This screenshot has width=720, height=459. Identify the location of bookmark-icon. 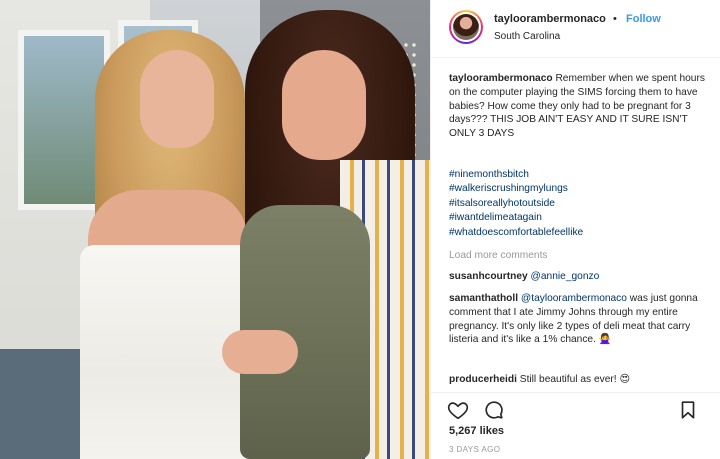
(688, 410).